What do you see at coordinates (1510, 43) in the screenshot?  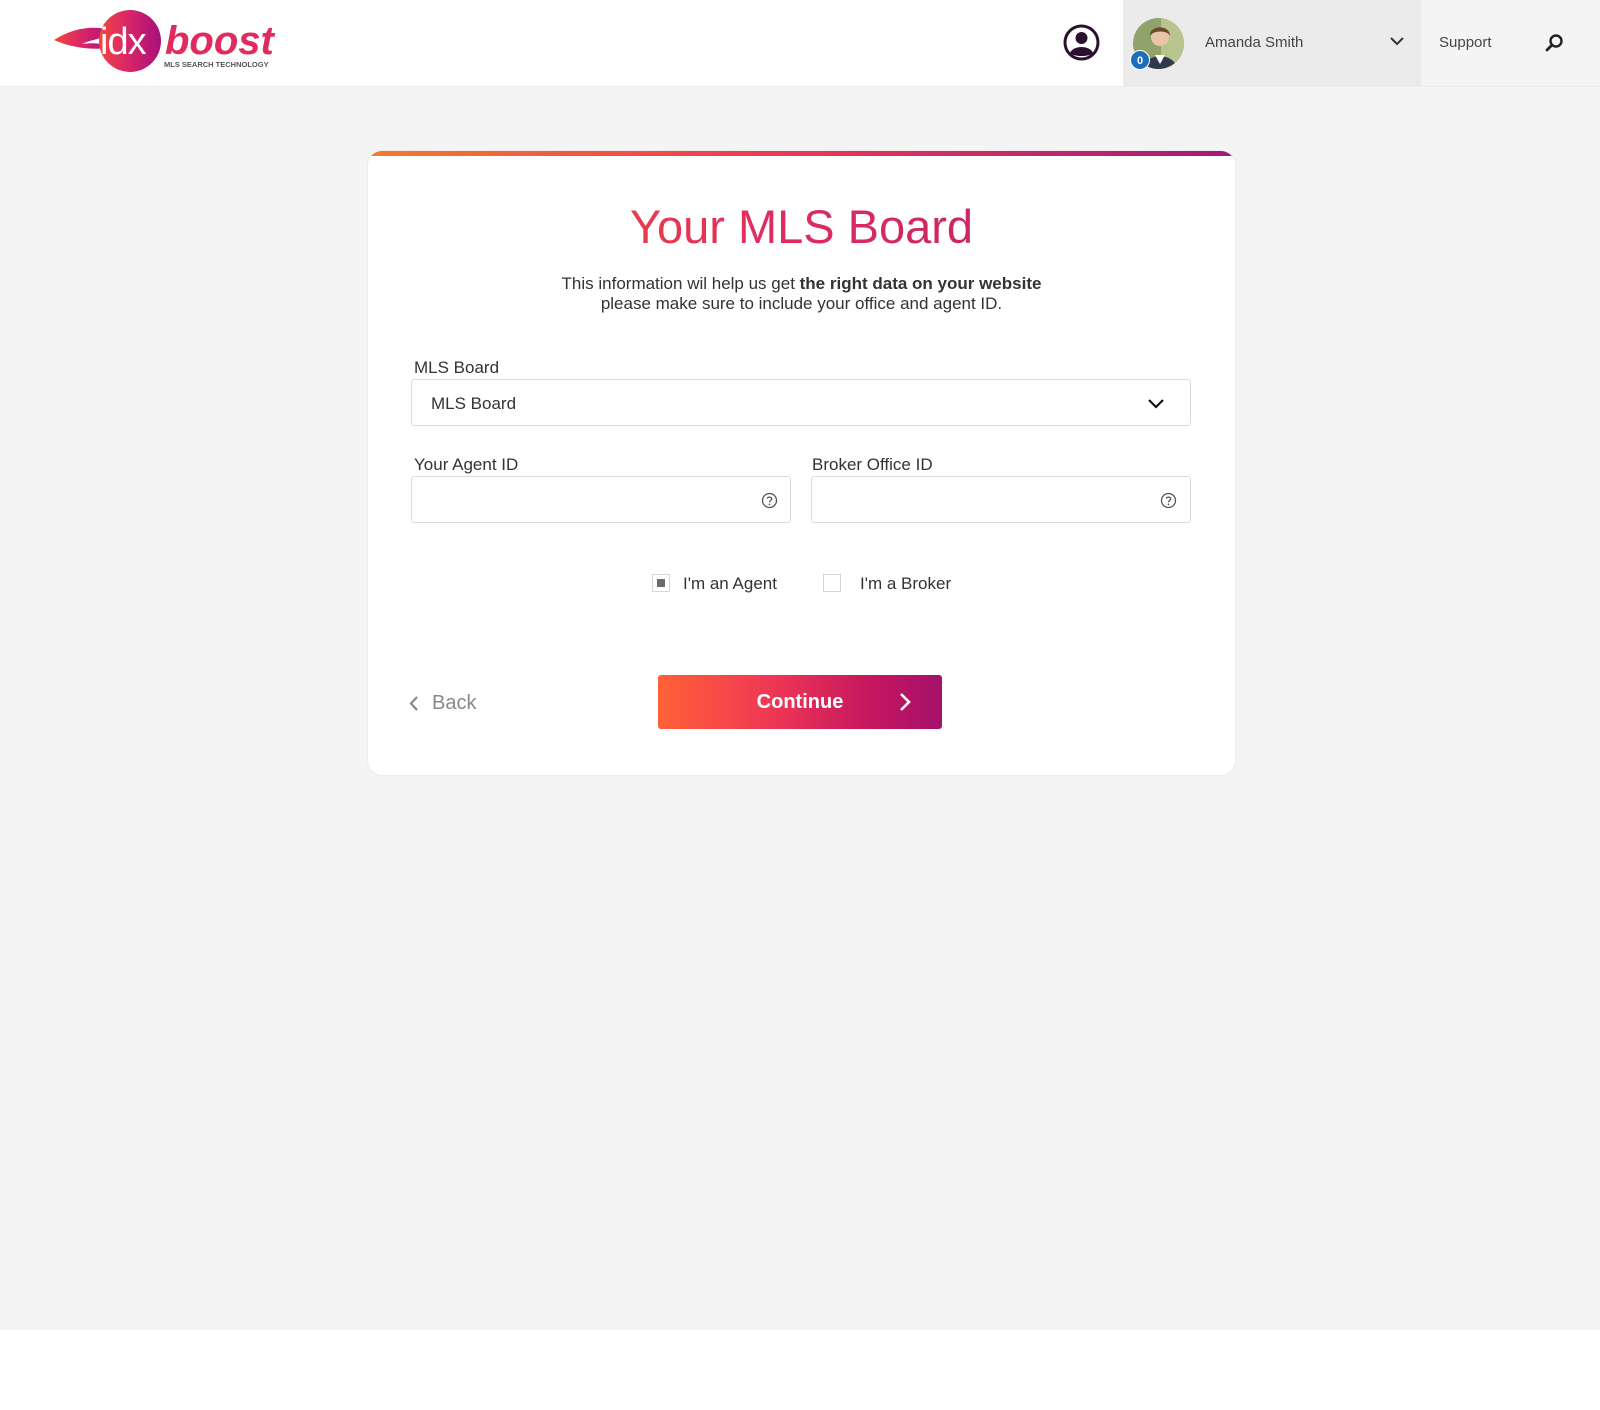 I see `support-area: Support` at bounding box center [1510, 43].